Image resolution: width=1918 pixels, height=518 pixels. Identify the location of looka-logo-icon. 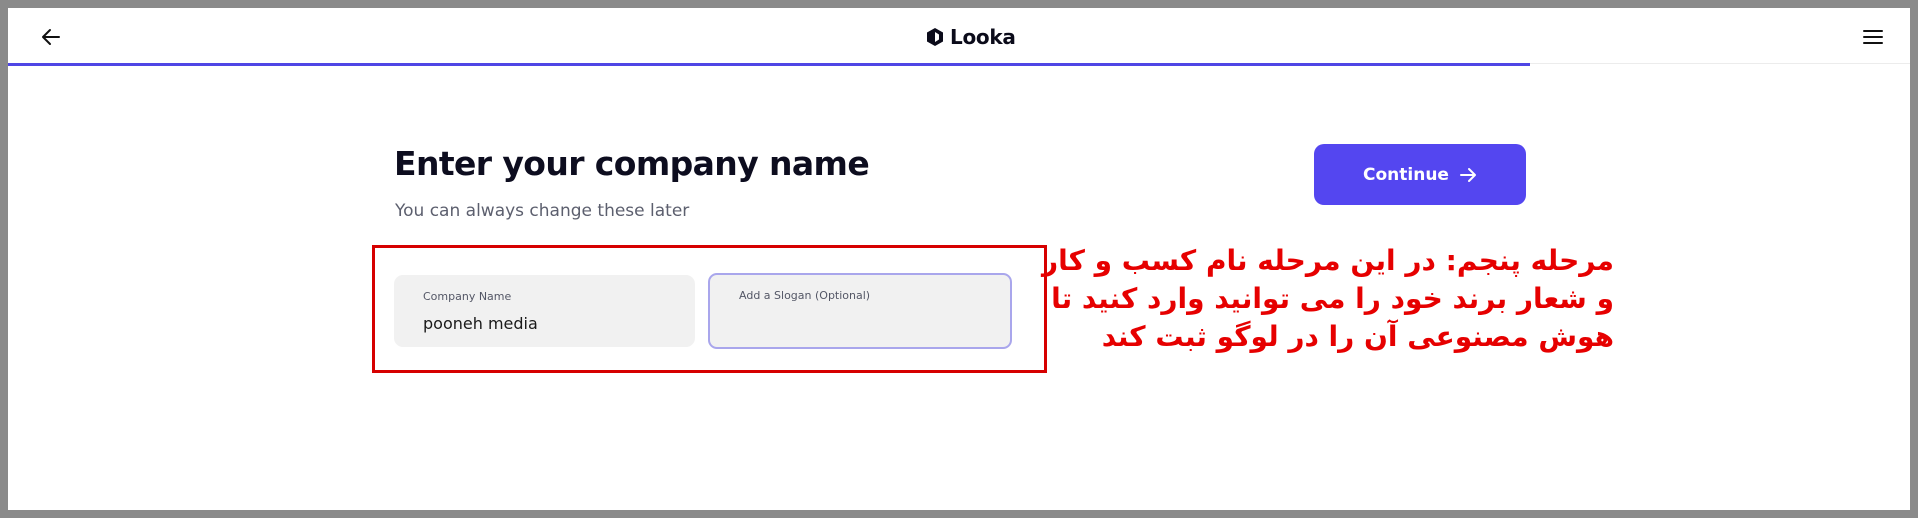
(935, 37).